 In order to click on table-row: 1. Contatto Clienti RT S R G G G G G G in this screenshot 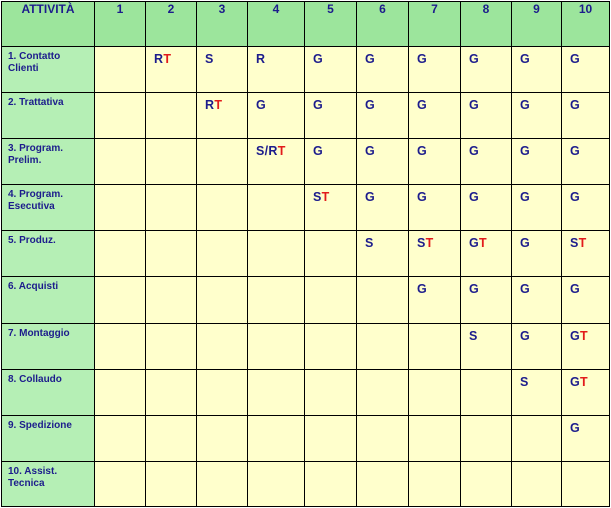, I will do `click(305, 69)`.